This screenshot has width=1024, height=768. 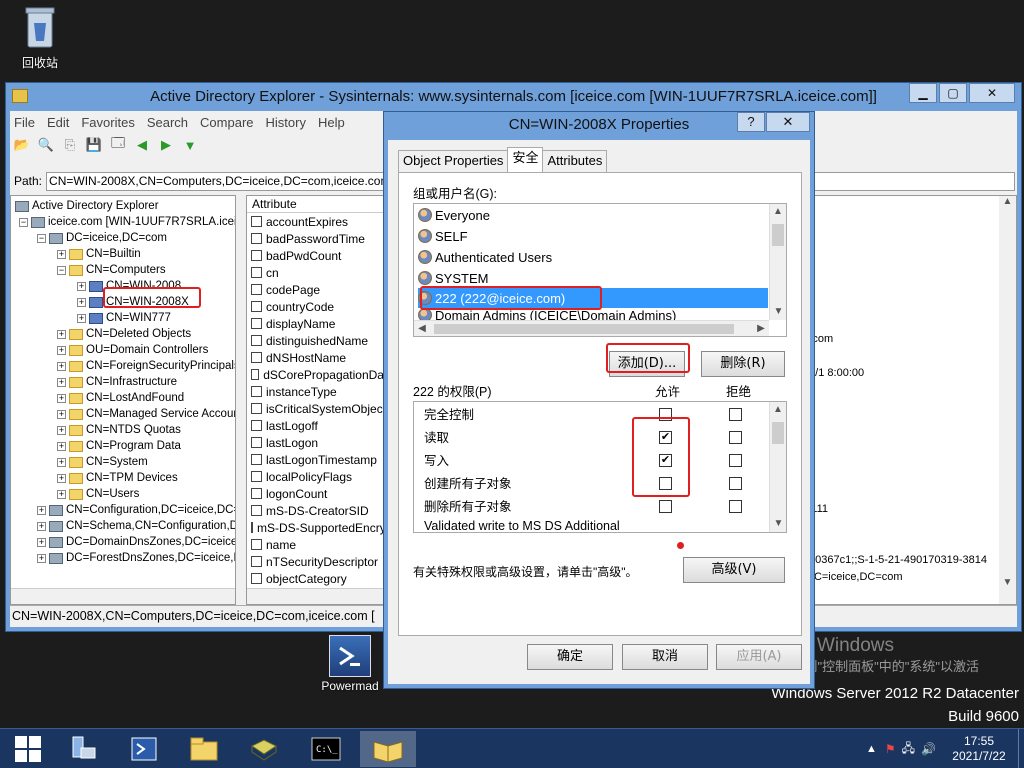 I want to click on tree-item: + CN=Users, so click(x=98, y=494).